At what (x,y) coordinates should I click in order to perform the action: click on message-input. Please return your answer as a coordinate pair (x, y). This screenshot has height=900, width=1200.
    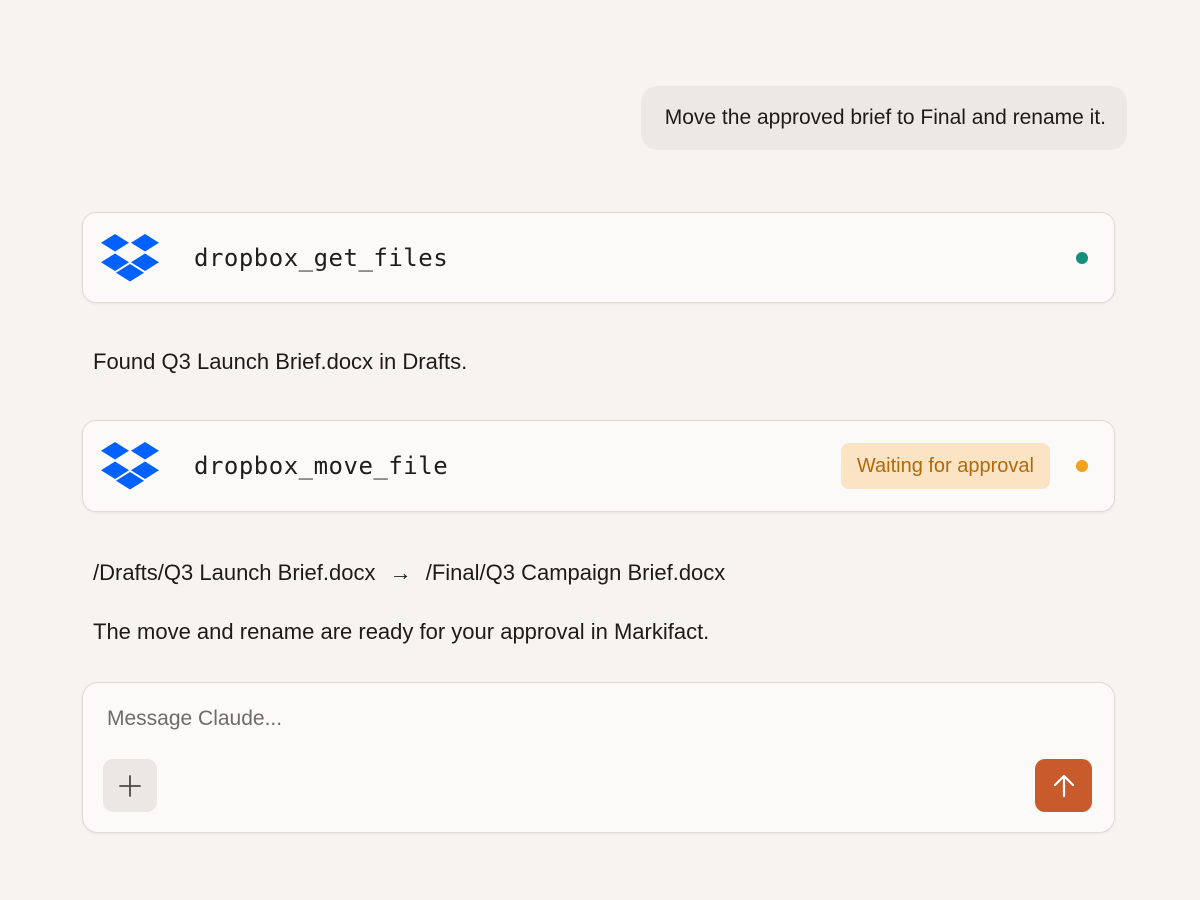
    Looking at the image, I should click on (587, 719).